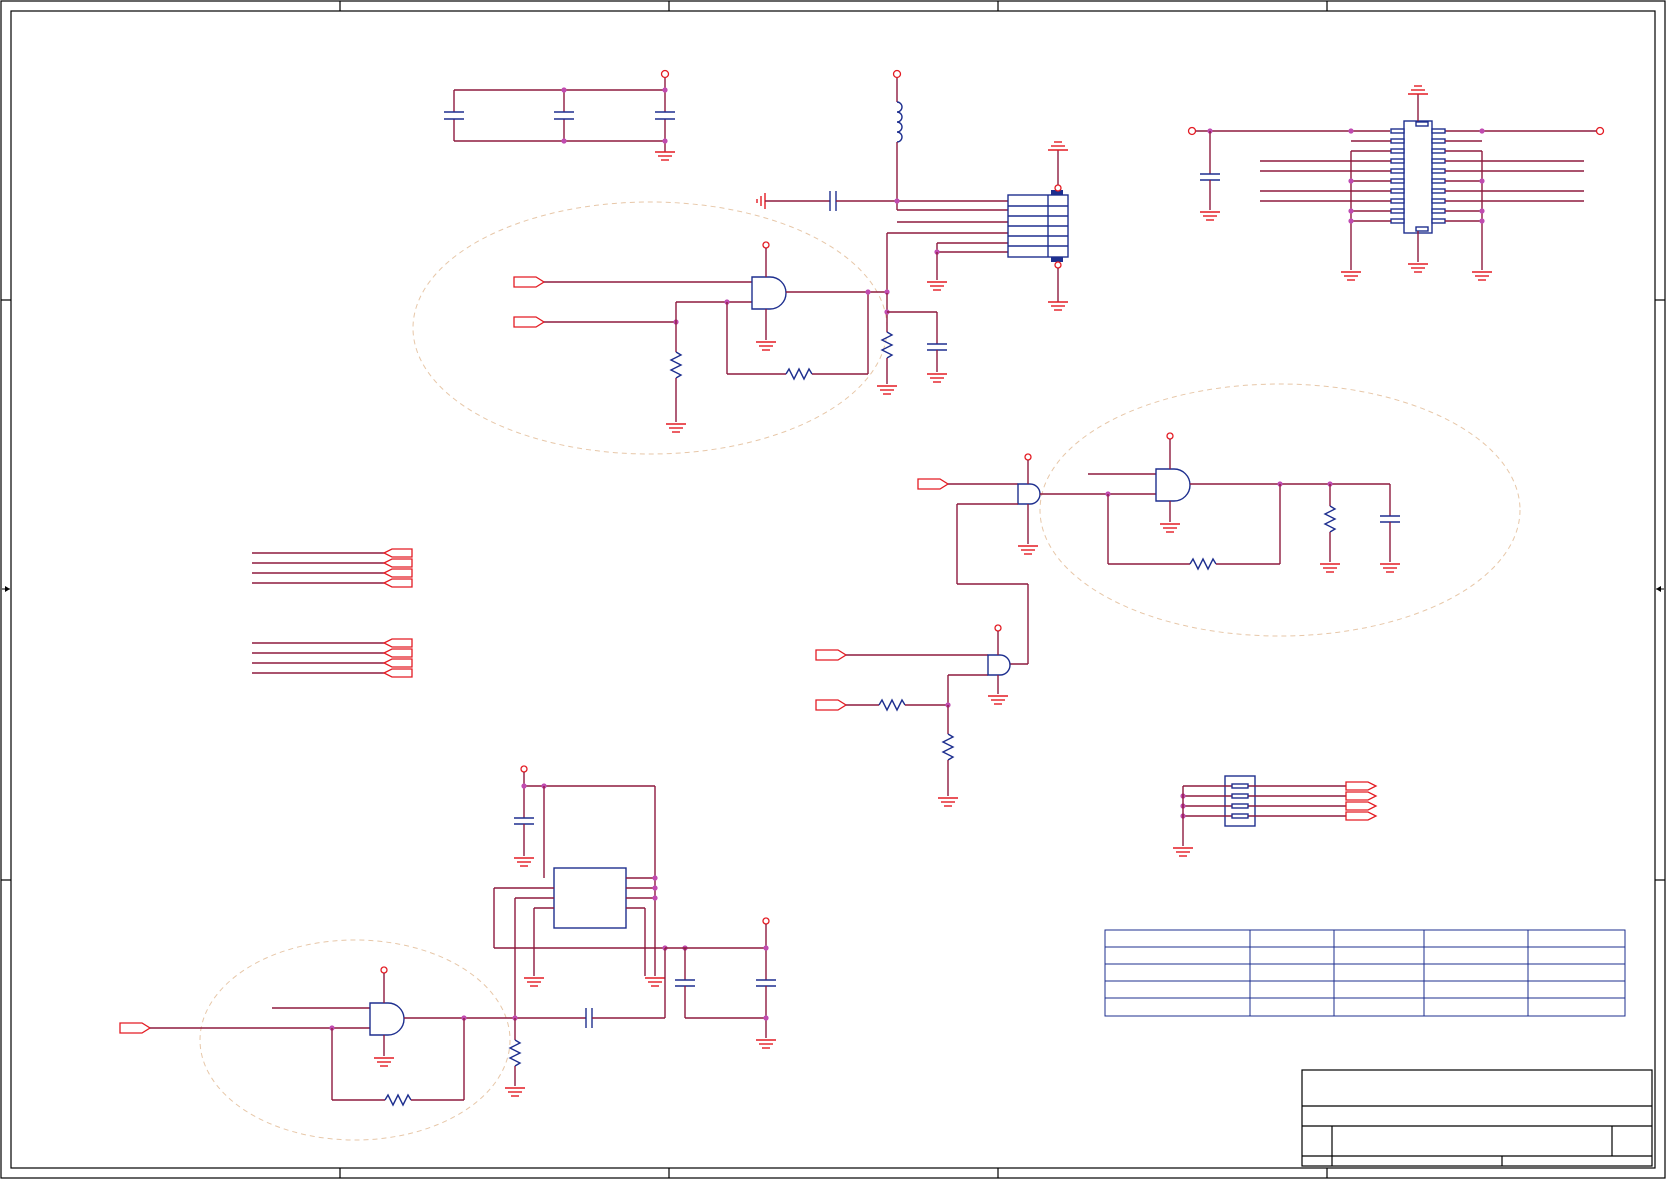 This screenshot has height=1180, width=1667. Describe the element at coordinates (1660, 589) in the screenshot. I see `right-arrow-icon` at that location.